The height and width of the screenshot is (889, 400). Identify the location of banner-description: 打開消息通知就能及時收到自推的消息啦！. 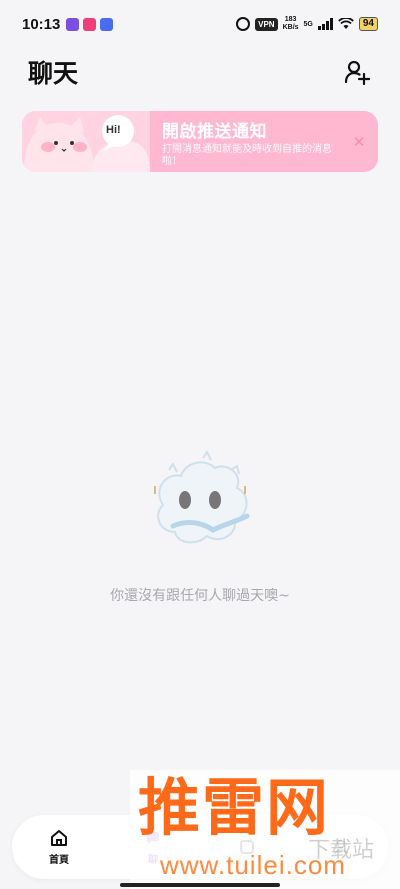
(247, 155).